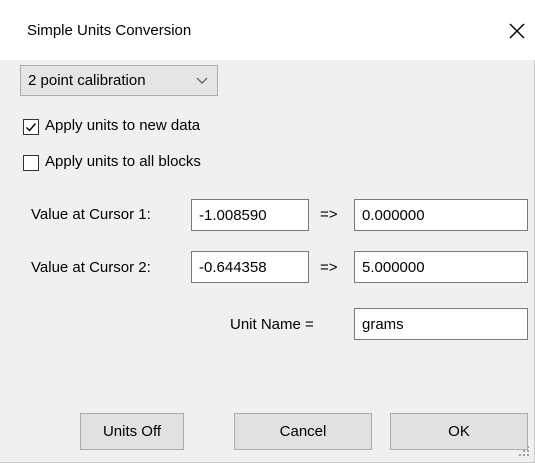 The height and width of the screenshot is (463, 535). What do you see at coordinates (267, 30) in the screenshot?
I see `title-bar: Simple Units Conversion` at bounding box center [267, 30].